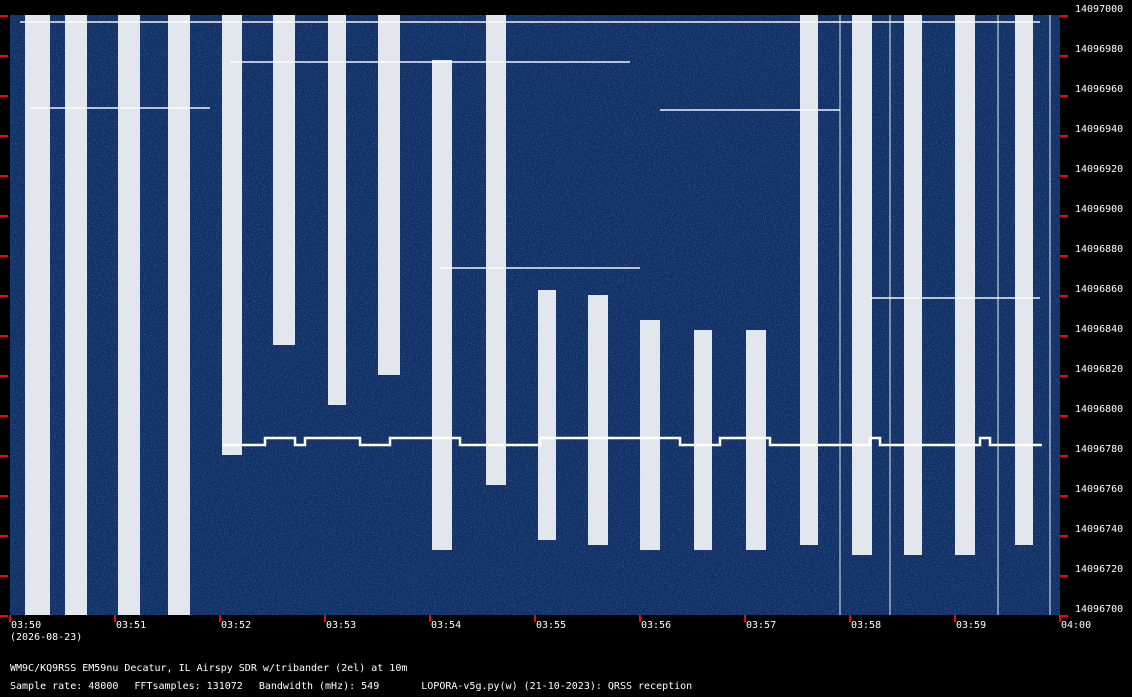 The height and width of the screenshot is (697, 1132). Describe the element at coordinates (1099, 409) in the screenshot. I see `freq-tick-label: 14096800` at that location.